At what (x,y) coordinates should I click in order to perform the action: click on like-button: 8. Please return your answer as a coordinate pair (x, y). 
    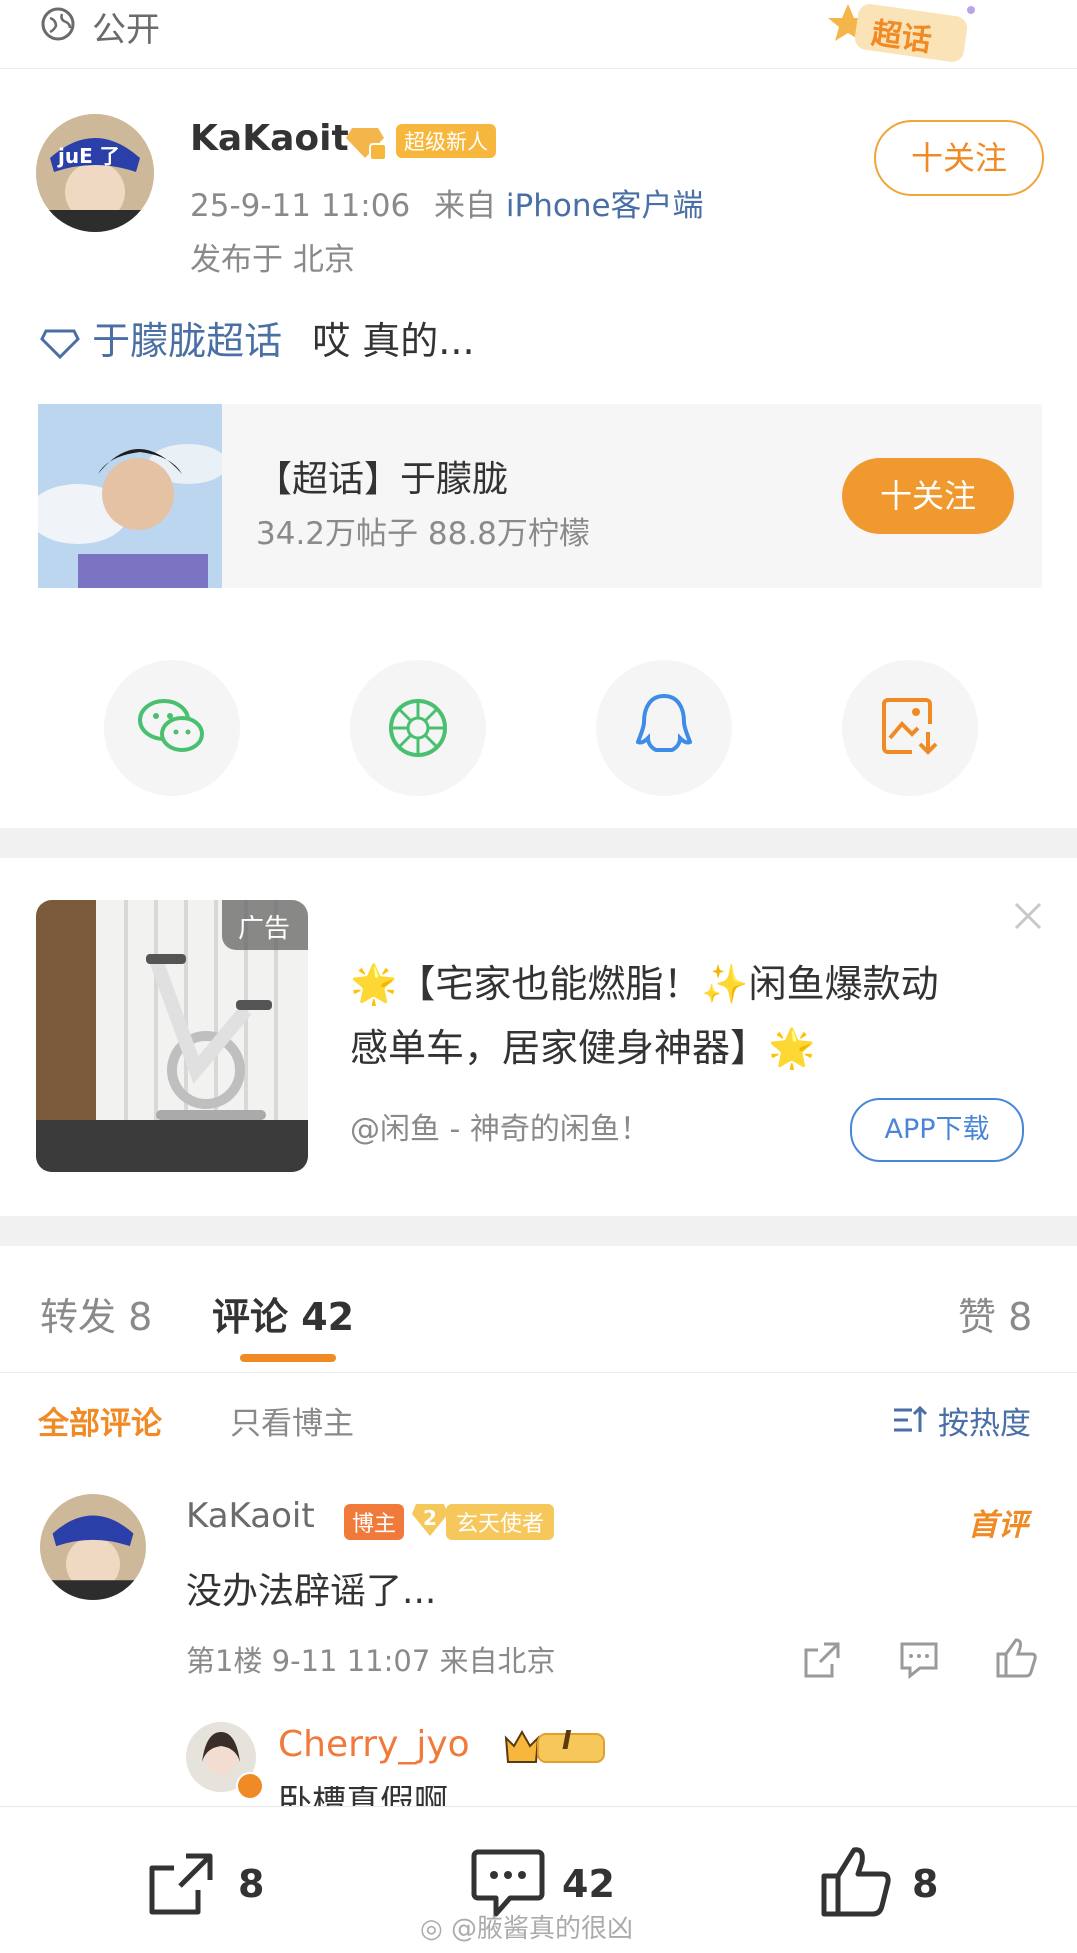
    Looking at the image, I should click on (893, 1884).